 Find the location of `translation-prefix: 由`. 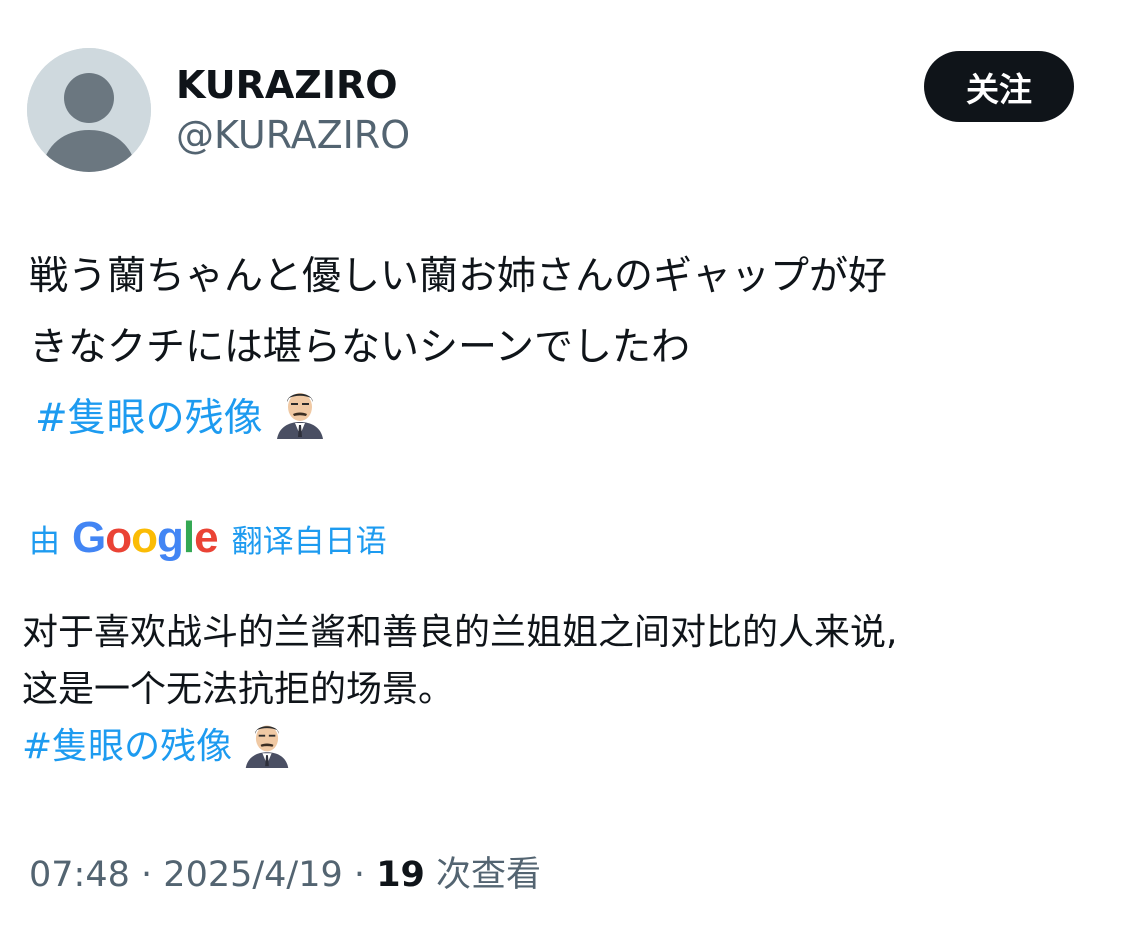

translation-prefix: 由 is located at coordinates (44, 541).